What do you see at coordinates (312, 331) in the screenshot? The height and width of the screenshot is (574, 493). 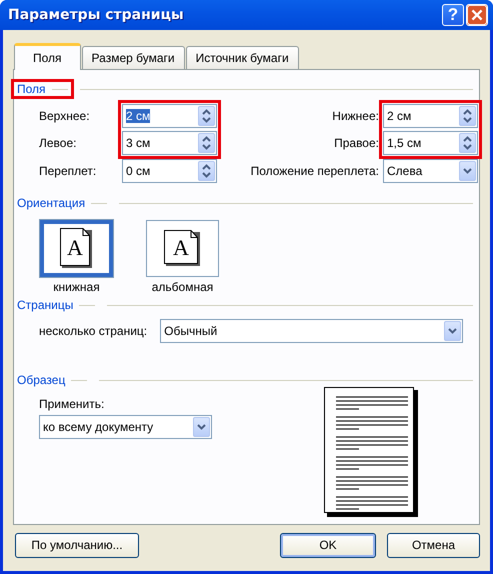 I see `dropdown: Обычный` at bounding box center [312, 331].